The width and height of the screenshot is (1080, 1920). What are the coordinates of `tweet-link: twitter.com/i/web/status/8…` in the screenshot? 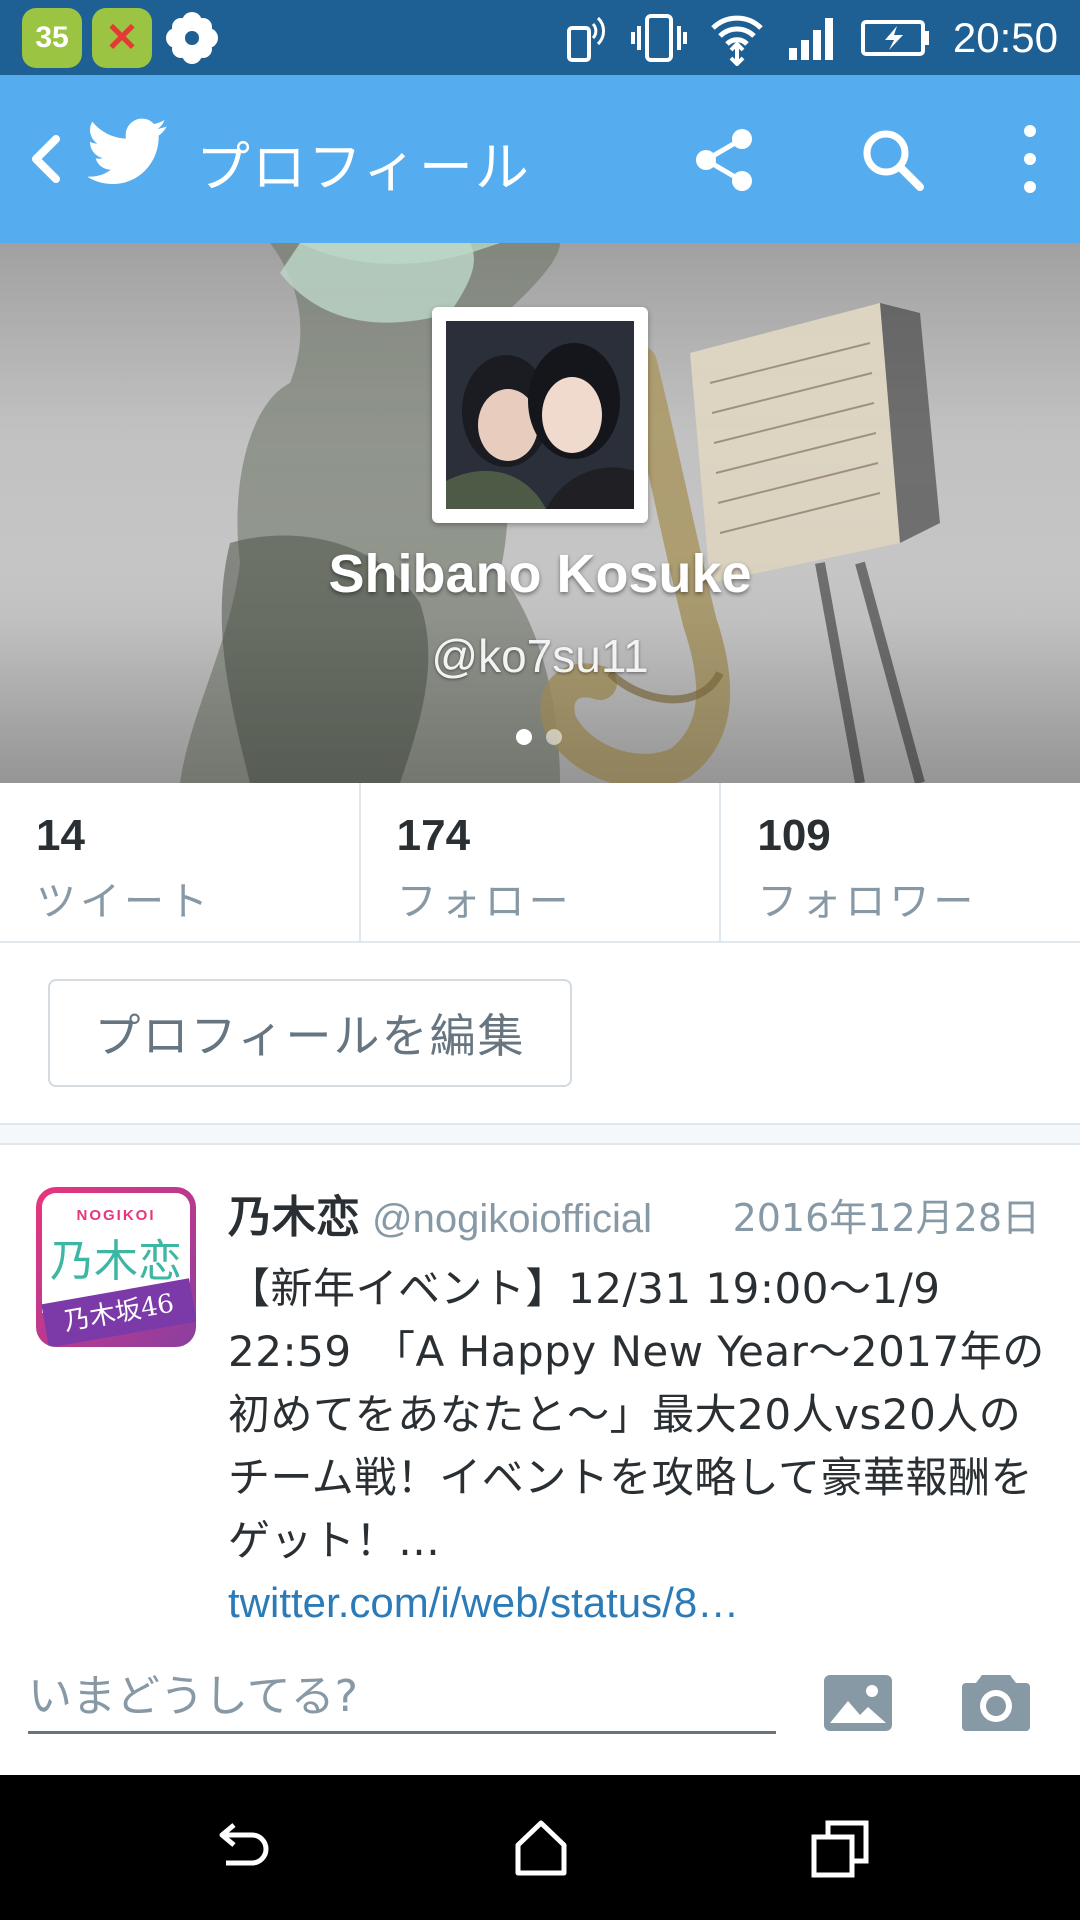 It's located at (638, 1603).